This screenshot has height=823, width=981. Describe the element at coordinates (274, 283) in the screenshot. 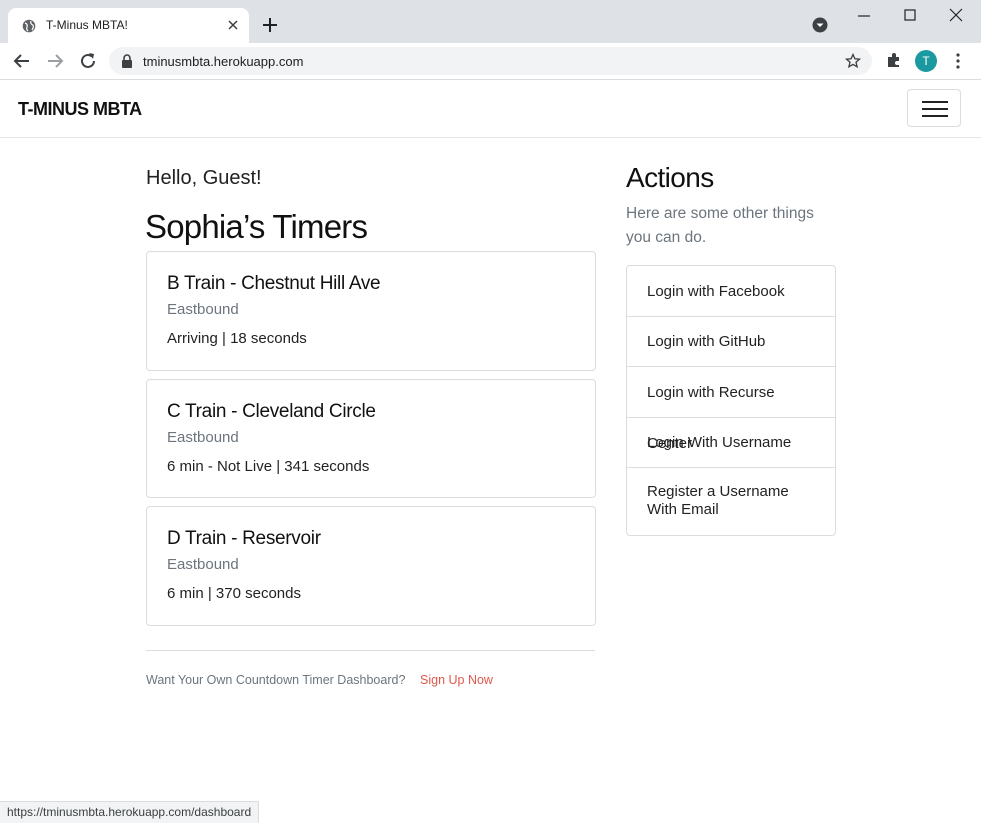

I see `timer-title: B Train - Chestnut Hill Ave` at that location.